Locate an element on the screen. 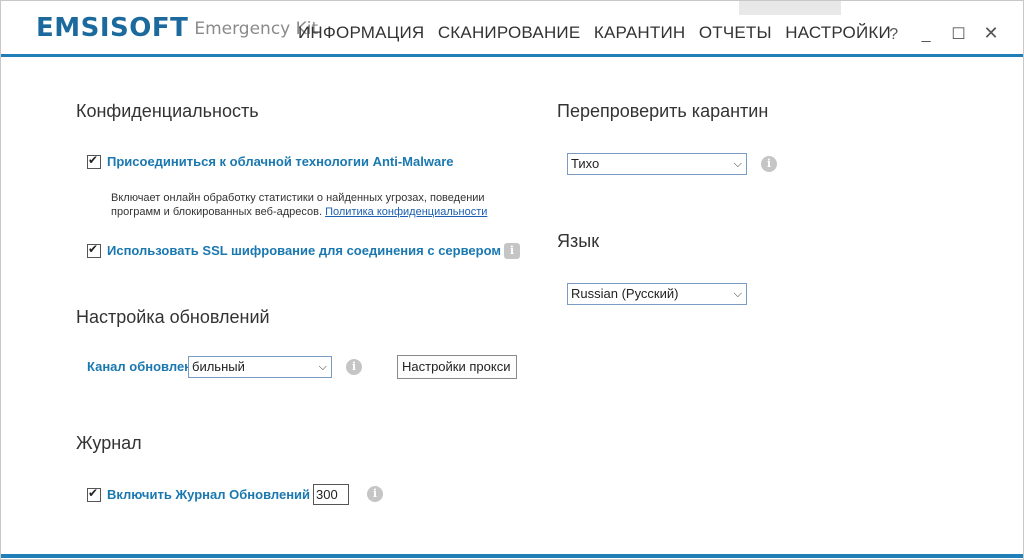  footer-divider is located at coordinates (512, 556).